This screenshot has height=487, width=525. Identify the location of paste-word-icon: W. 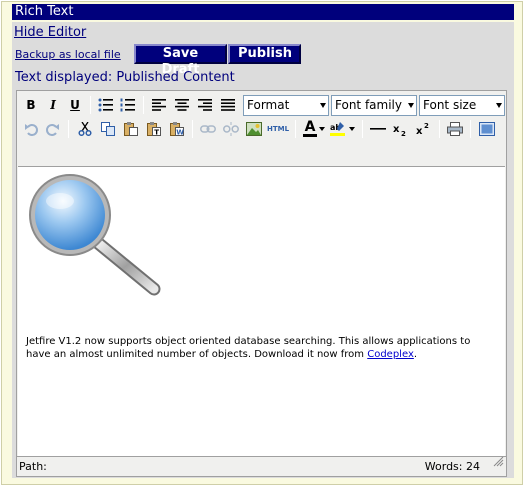
(177, 129).